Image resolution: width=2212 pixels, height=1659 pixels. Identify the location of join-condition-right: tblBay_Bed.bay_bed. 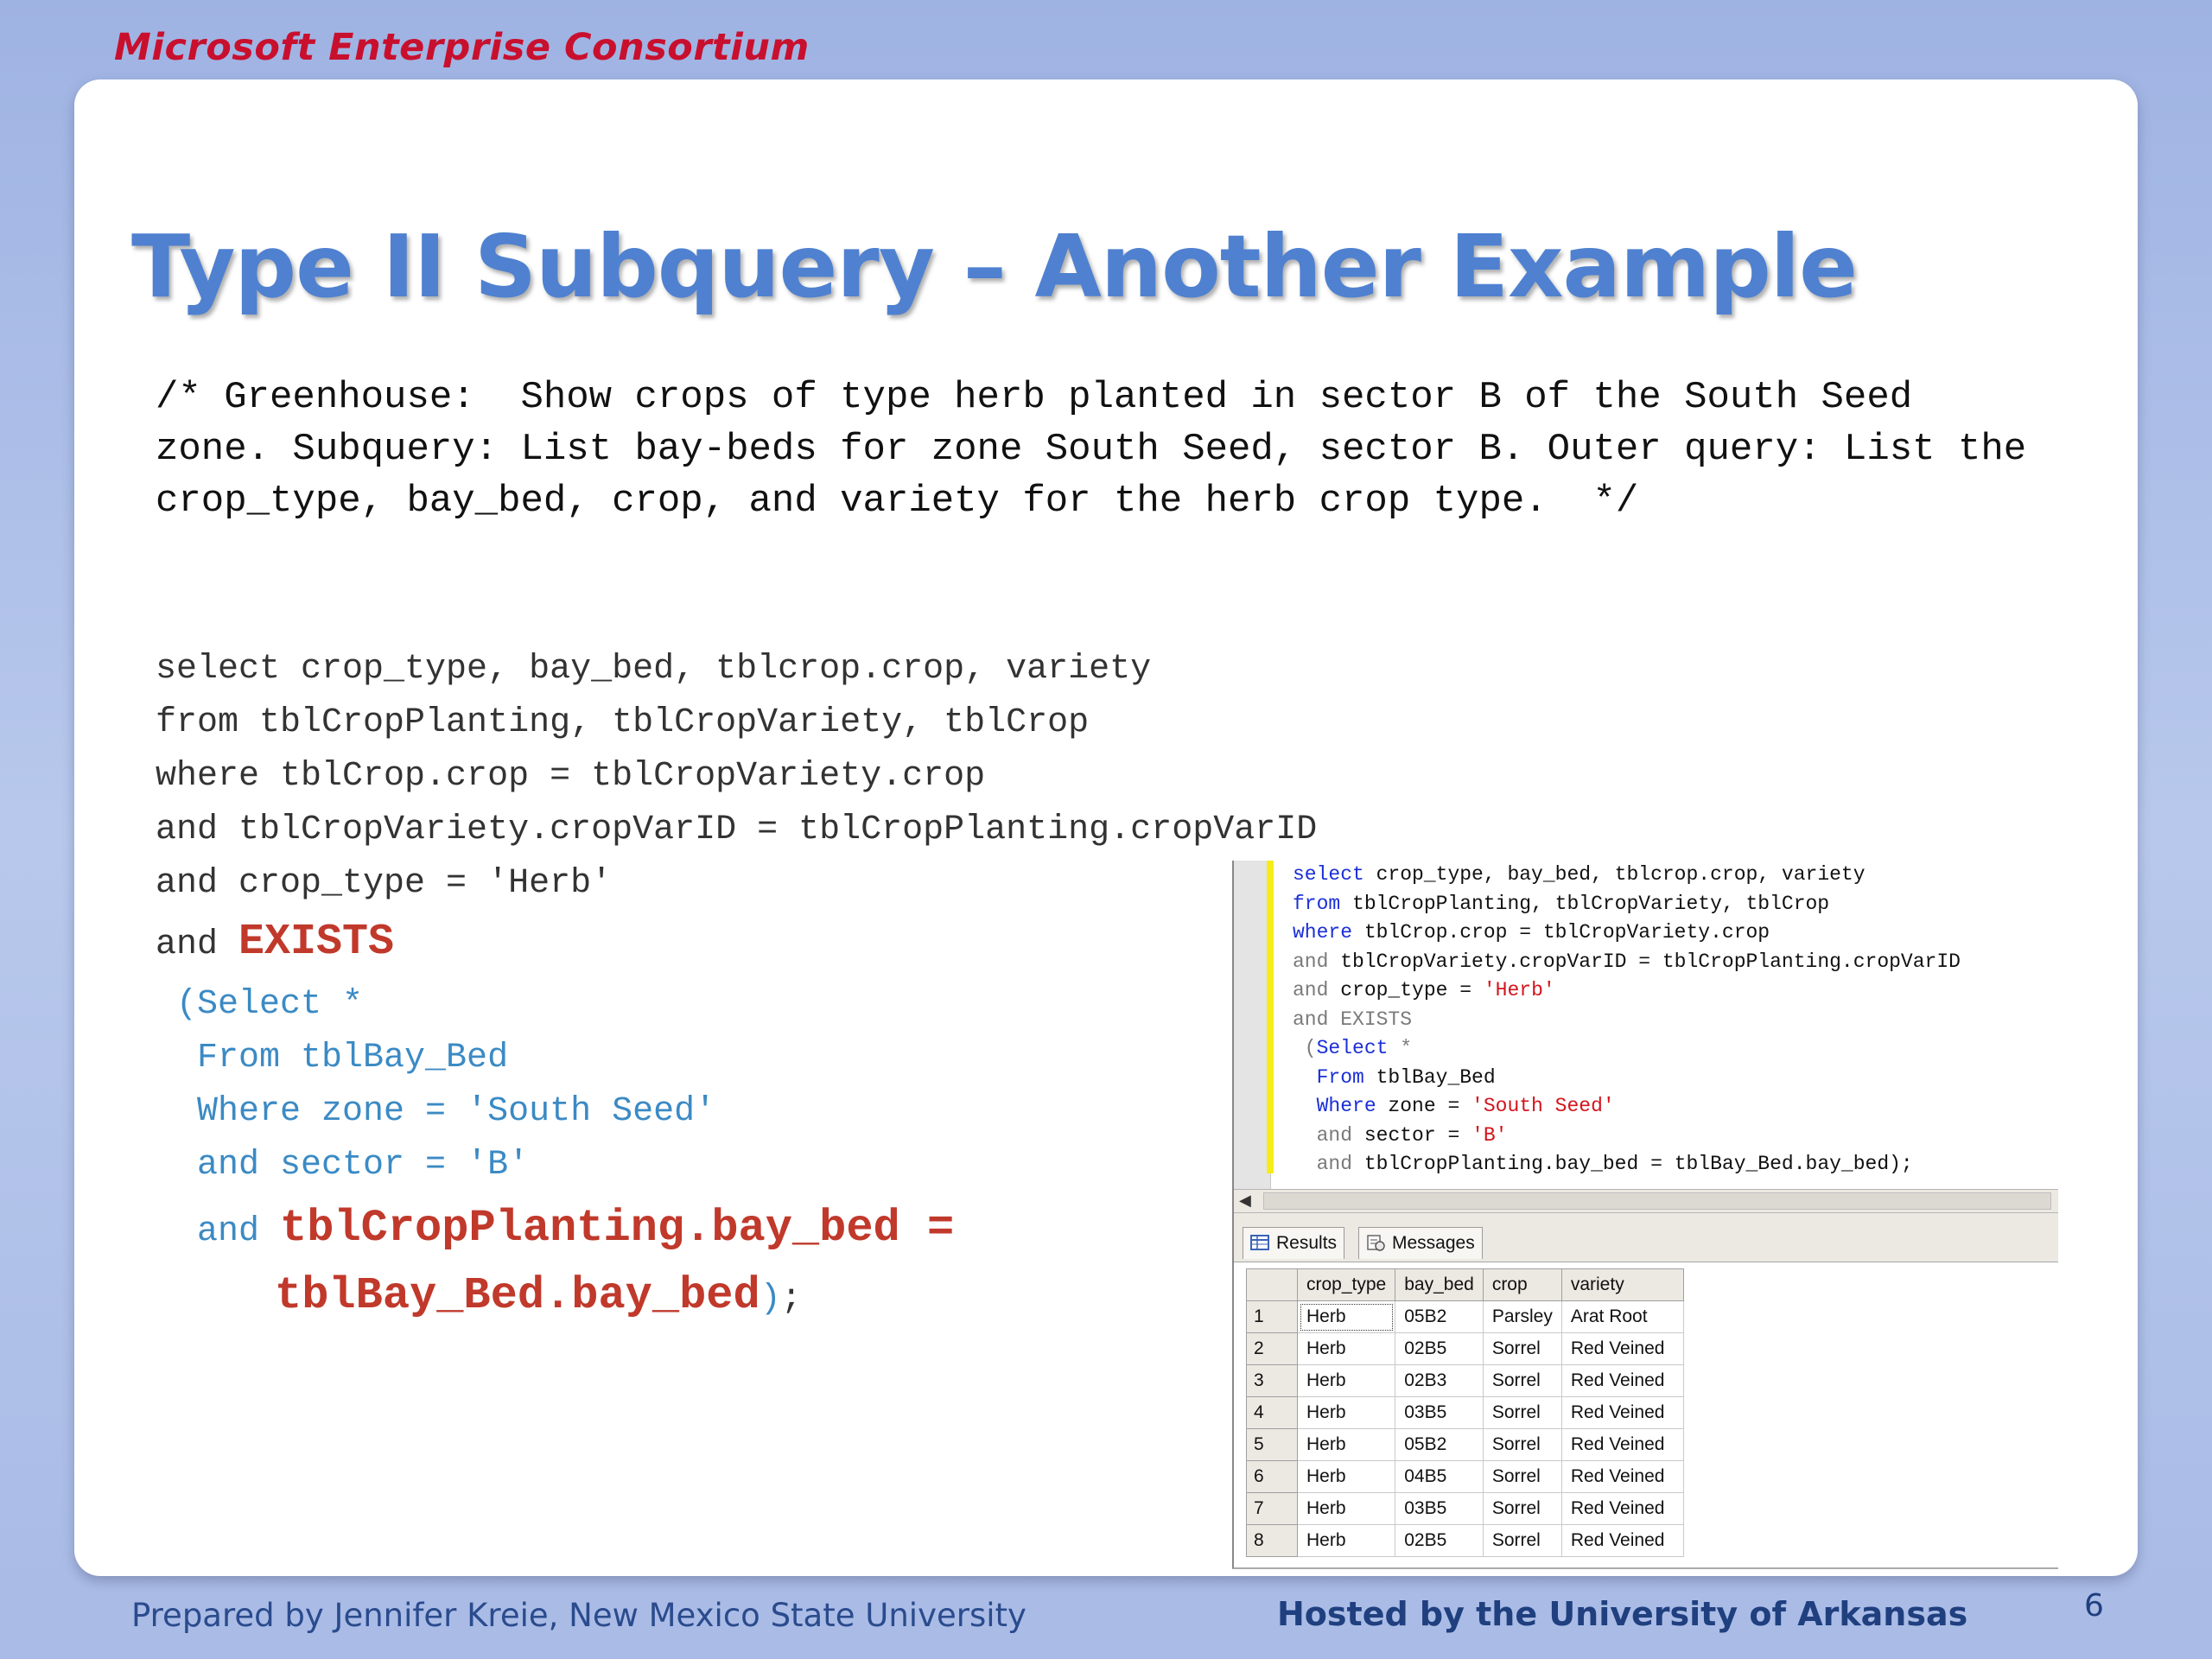
(517, 1295).